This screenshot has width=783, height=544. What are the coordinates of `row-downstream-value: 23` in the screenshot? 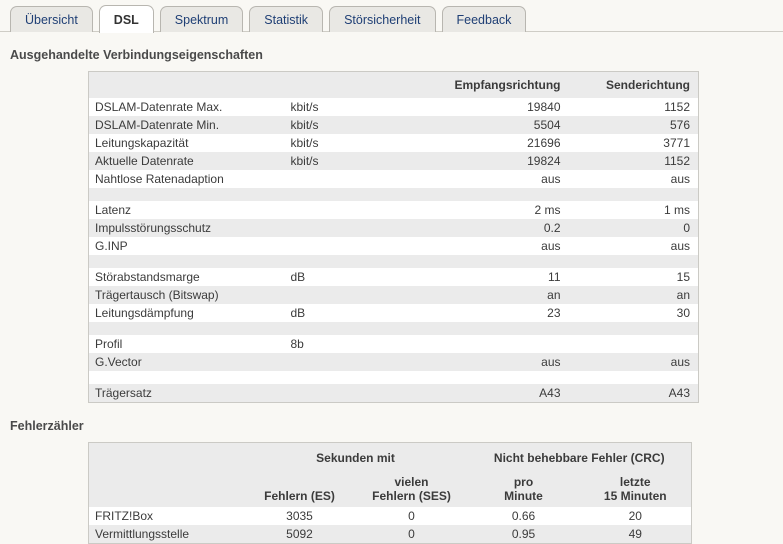 It's located at (492, 313).